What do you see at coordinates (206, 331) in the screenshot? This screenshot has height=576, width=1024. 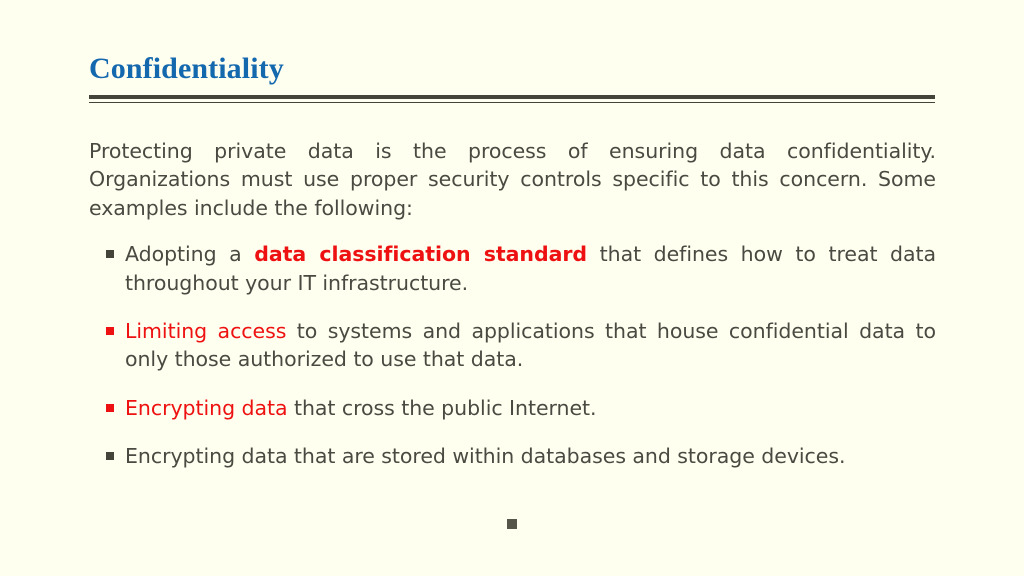 I see `list-item-highlight: Limiting access` at bounding box center [206, 331].